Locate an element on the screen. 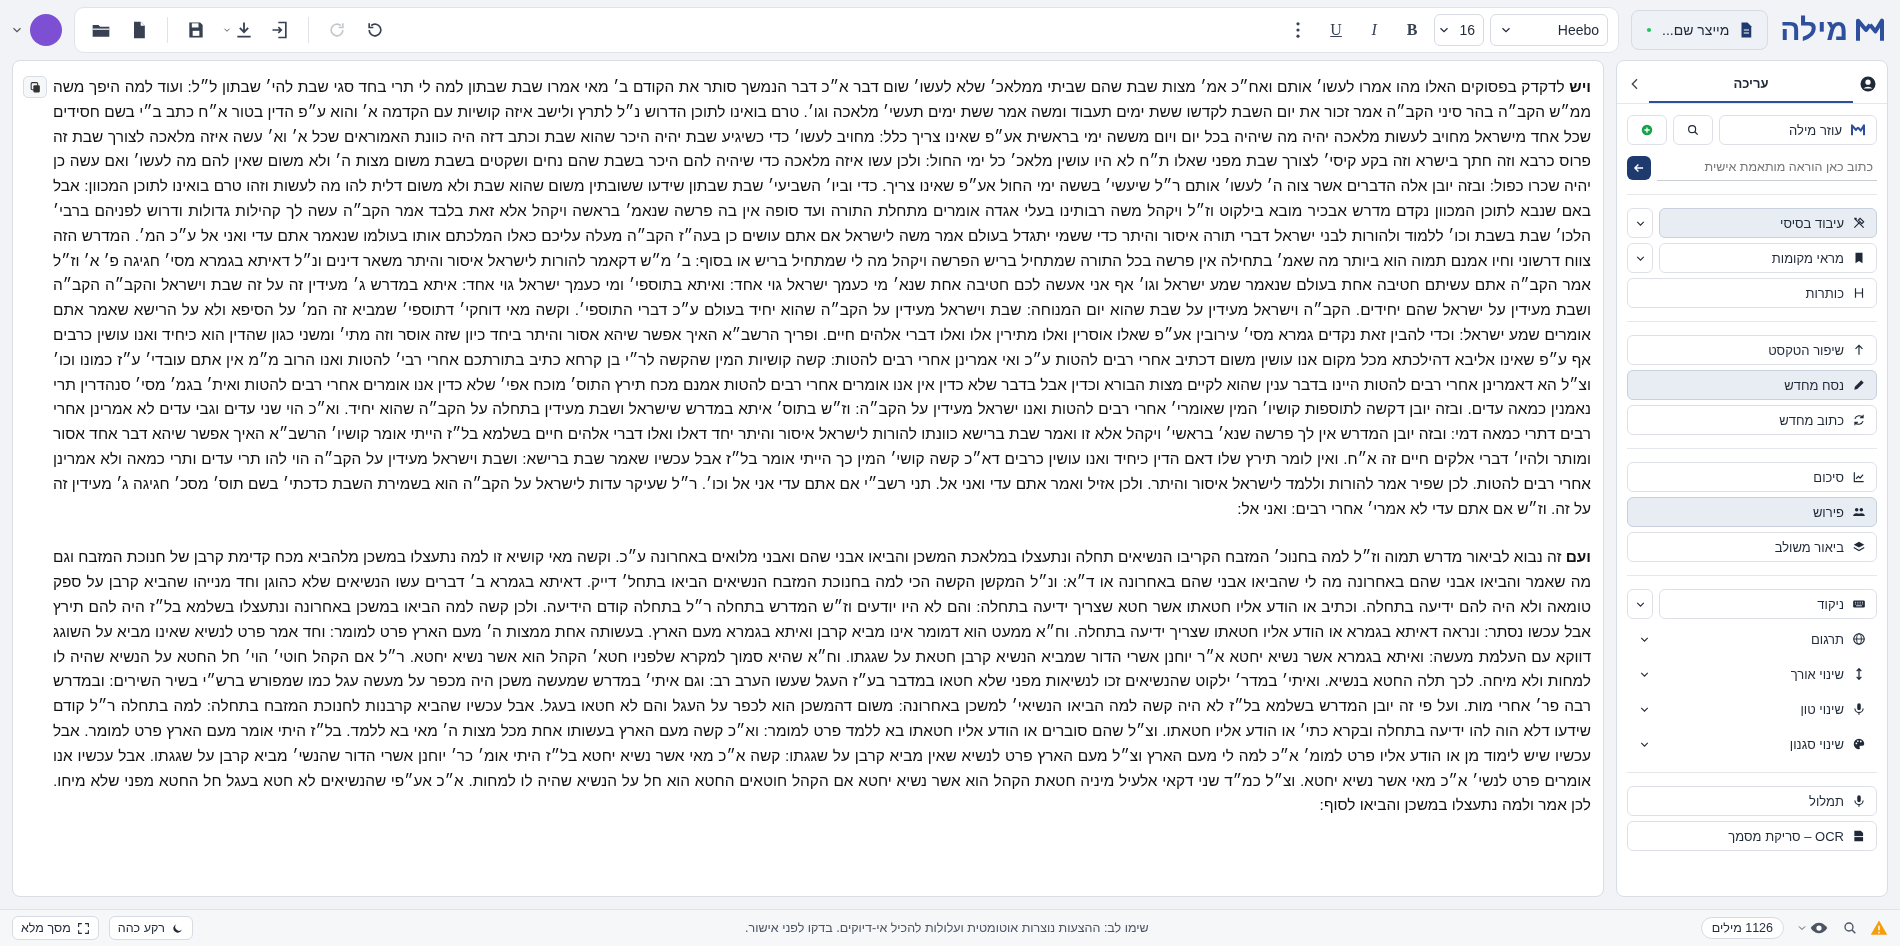  plus-icon is located at coordinates (1647, 130).